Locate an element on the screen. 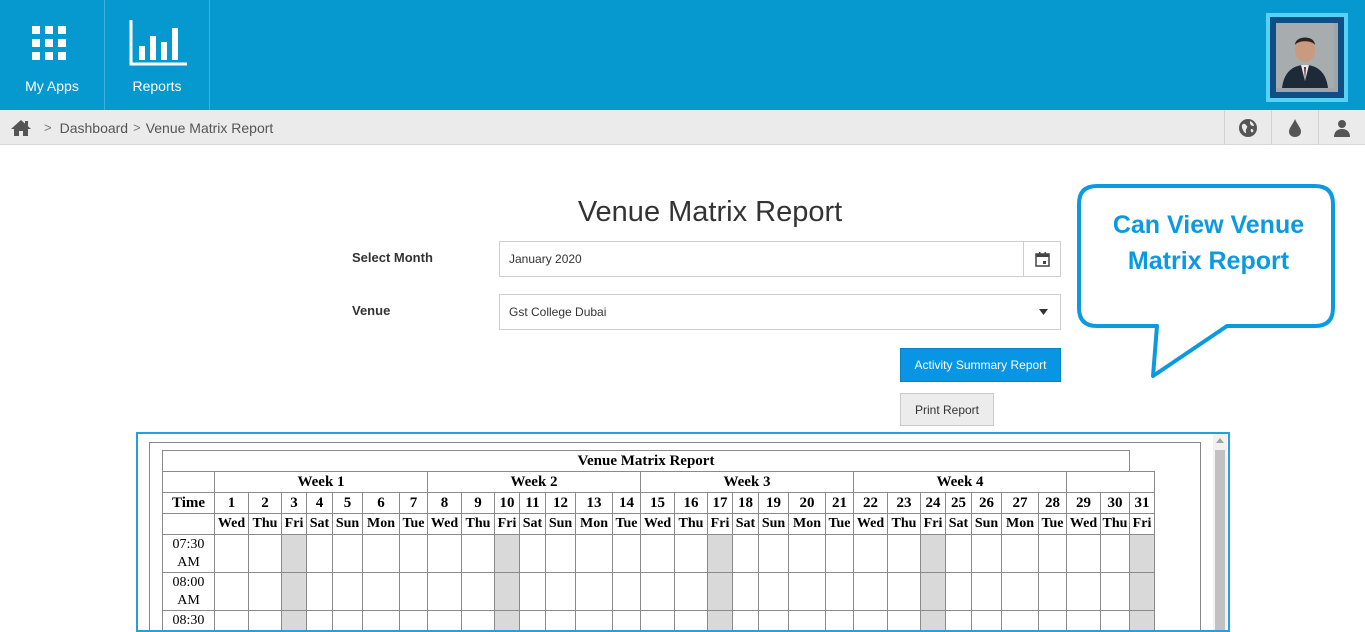  user-avatar is located at coordinates (1307, 57).